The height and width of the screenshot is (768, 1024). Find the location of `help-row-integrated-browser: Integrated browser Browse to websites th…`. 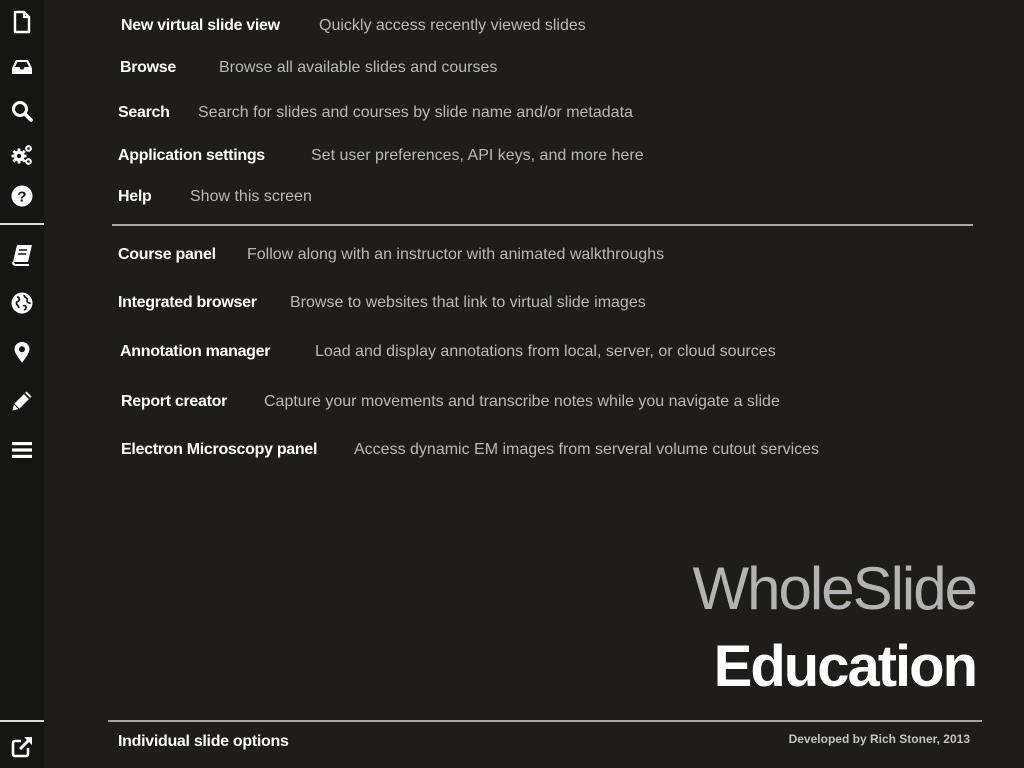

help-row-integrated-browser: Integrated browser Browse to websites th… is located at coordinates (388, 303).